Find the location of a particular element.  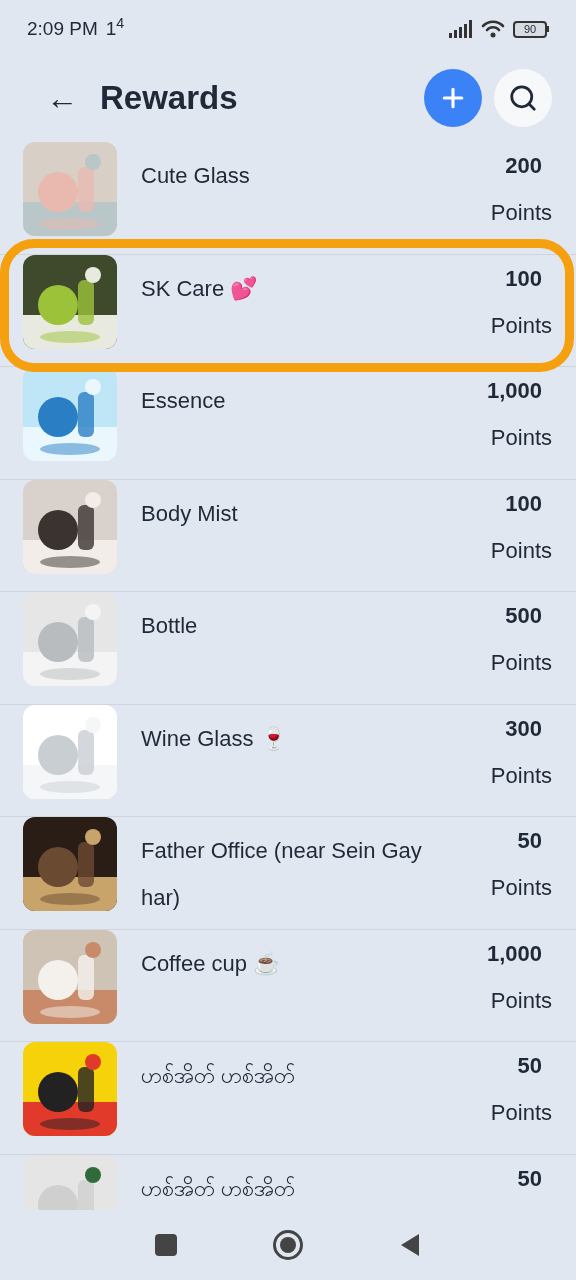

reward-name: Coffee cup ☕ is located at coordinates (211, 963).